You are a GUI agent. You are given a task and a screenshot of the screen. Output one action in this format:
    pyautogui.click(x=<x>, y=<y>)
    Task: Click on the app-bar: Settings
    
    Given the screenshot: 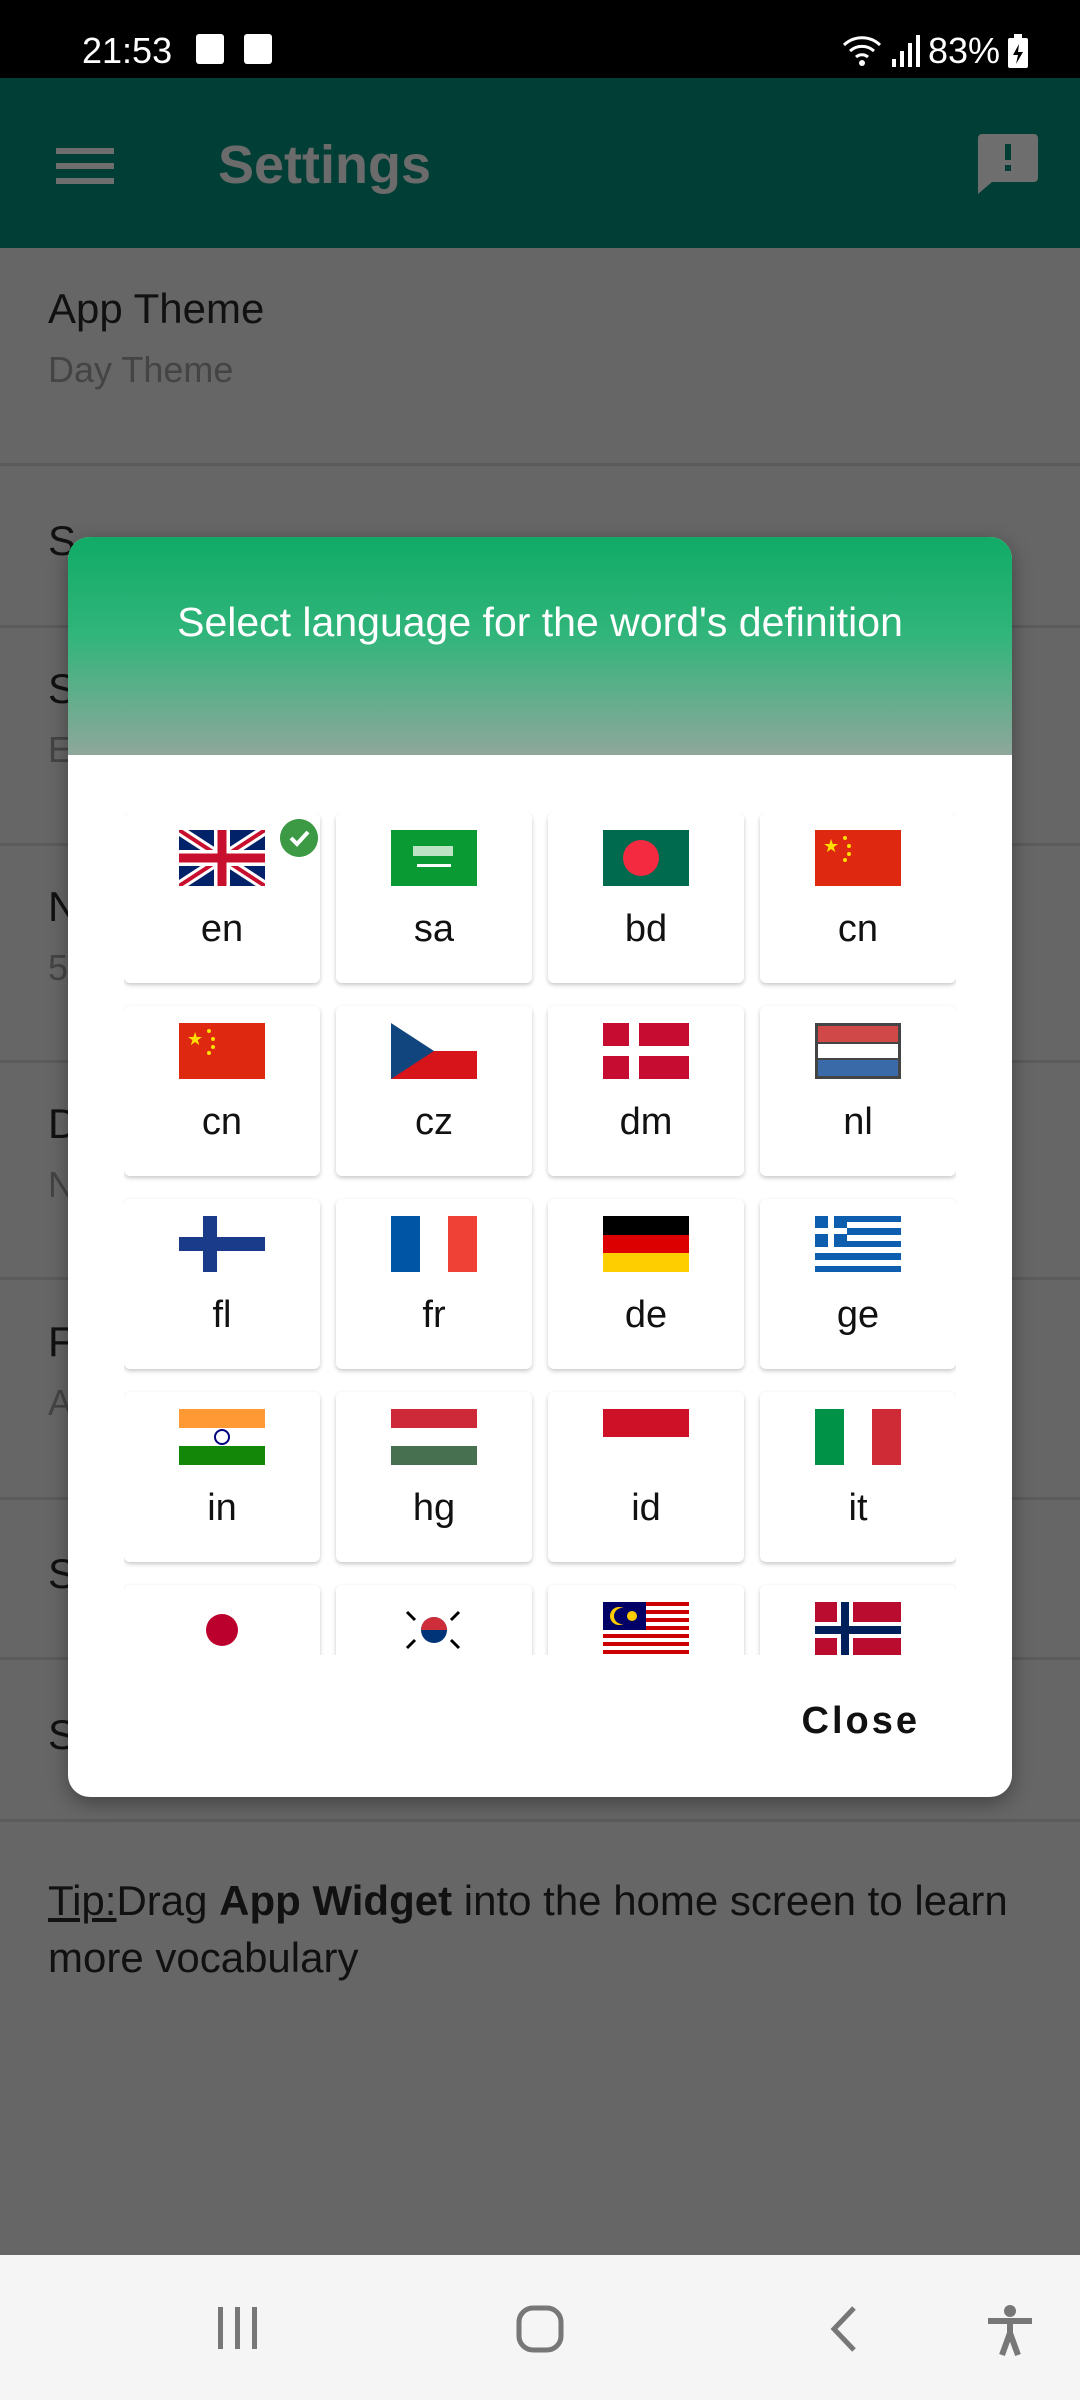 What is the action you would take?
    pyautogui.click(x=540, y=163)
    